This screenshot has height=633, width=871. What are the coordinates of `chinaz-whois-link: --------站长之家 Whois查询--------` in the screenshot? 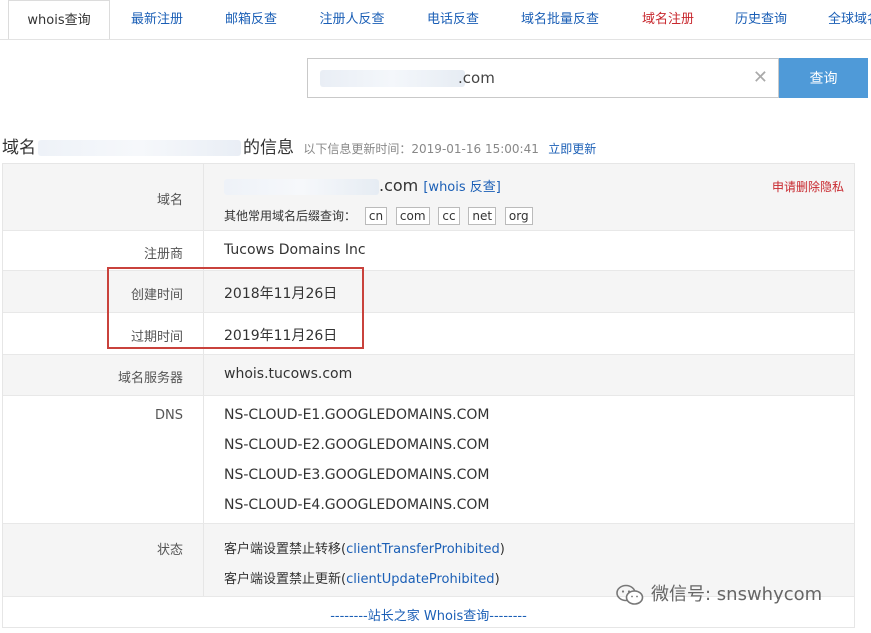 It's located at (428, 614).